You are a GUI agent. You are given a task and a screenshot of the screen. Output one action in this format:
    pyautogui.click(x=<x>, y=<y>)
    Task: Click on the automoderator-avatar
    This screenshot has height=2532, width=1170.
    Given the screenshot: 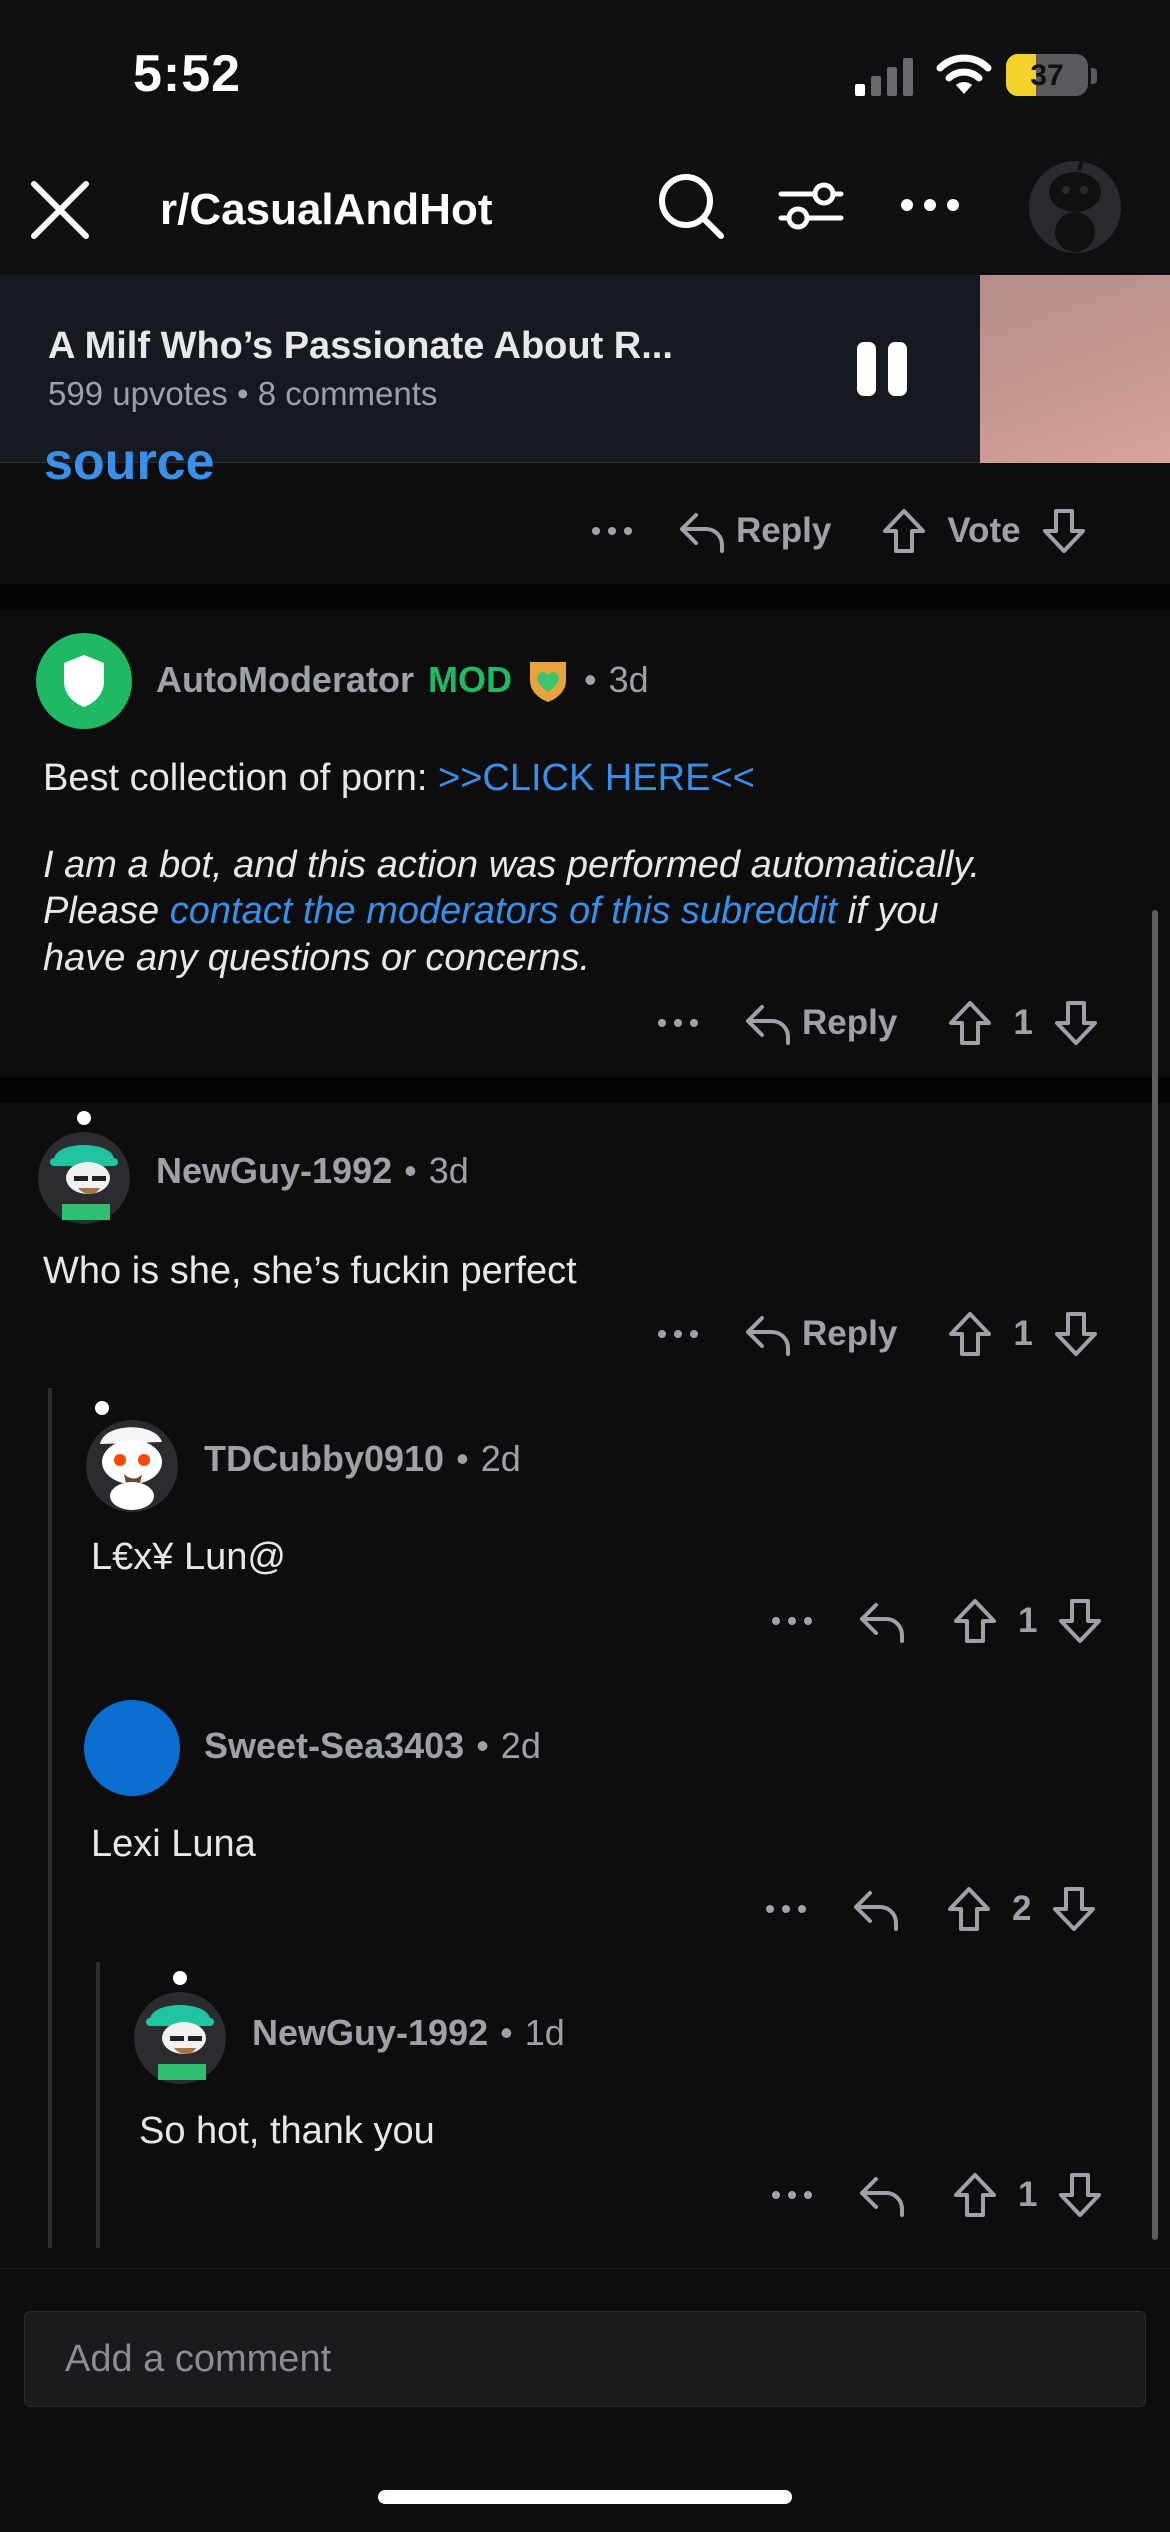 What is the action you would take?
    pyautogui.click(x=84, y=681)
    